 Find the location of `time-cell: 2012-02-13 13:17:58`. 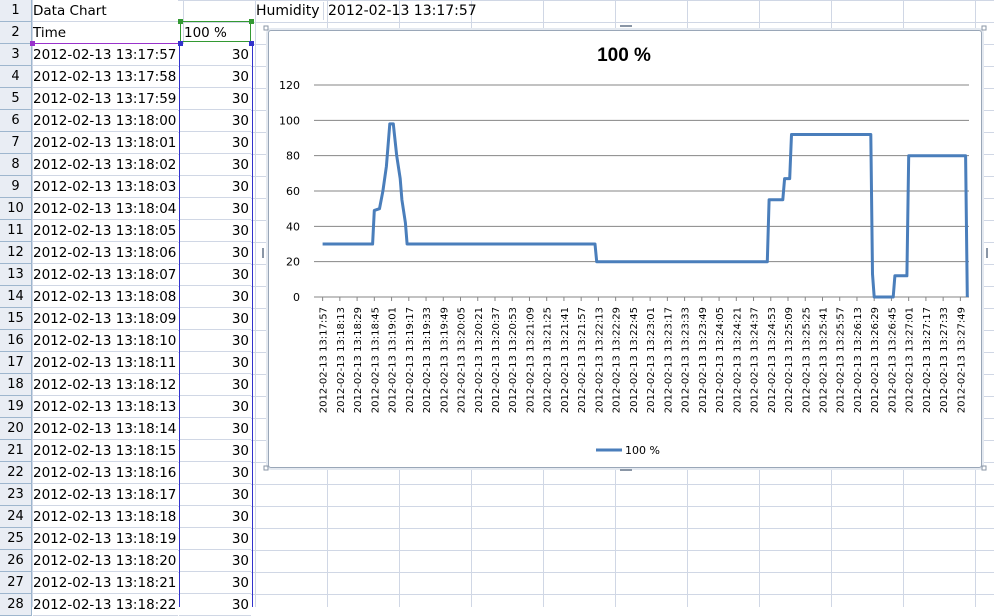

time-cell: 2012-02-13 13:17:58 is located at coordinates (105, 77).